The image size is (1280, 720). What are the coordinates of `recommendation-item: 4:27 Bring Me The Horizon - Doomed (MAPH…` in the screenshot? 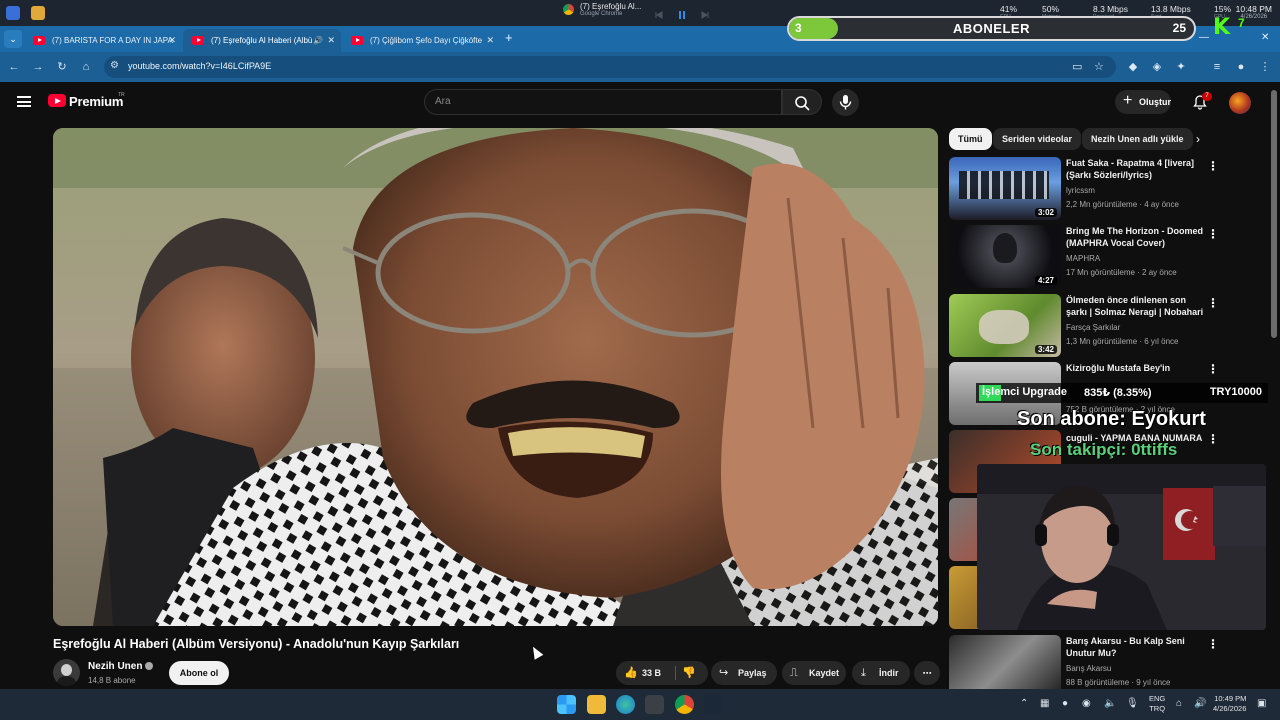 It's located at (1099, 256).